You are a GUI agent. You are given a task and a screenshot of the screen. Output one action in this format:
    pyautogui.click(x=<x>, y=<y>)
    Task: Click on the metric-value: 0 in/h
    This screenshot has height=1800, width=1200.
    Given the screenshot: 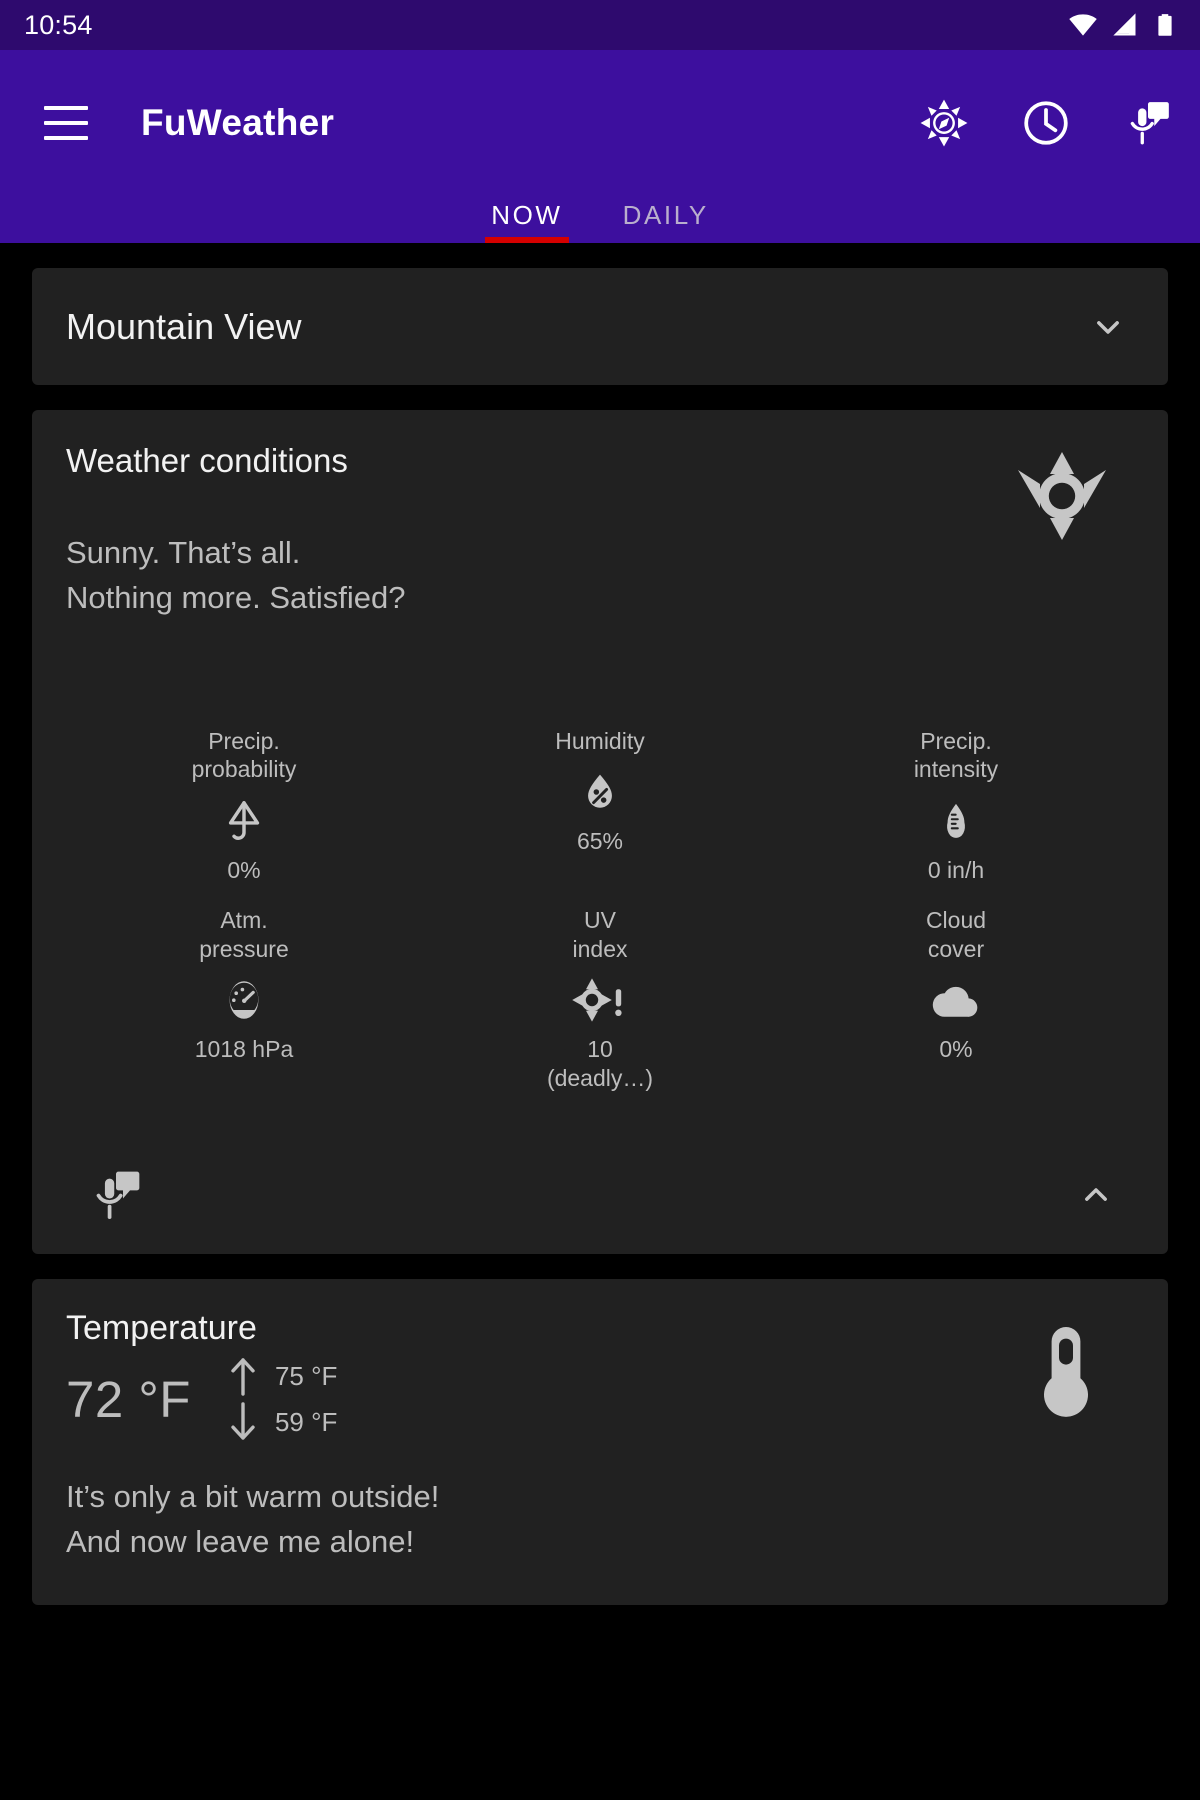 What is the action you would take?
    pyautogui.click(x=956, y=870)
    